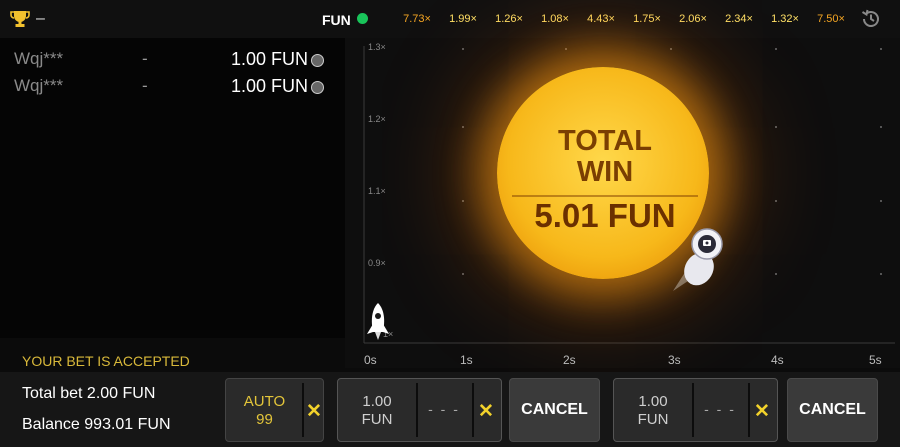 The image size is (900, 447). I want to click on bet-status: YOUR BET IS ACCEPTED, so click(106, 361).